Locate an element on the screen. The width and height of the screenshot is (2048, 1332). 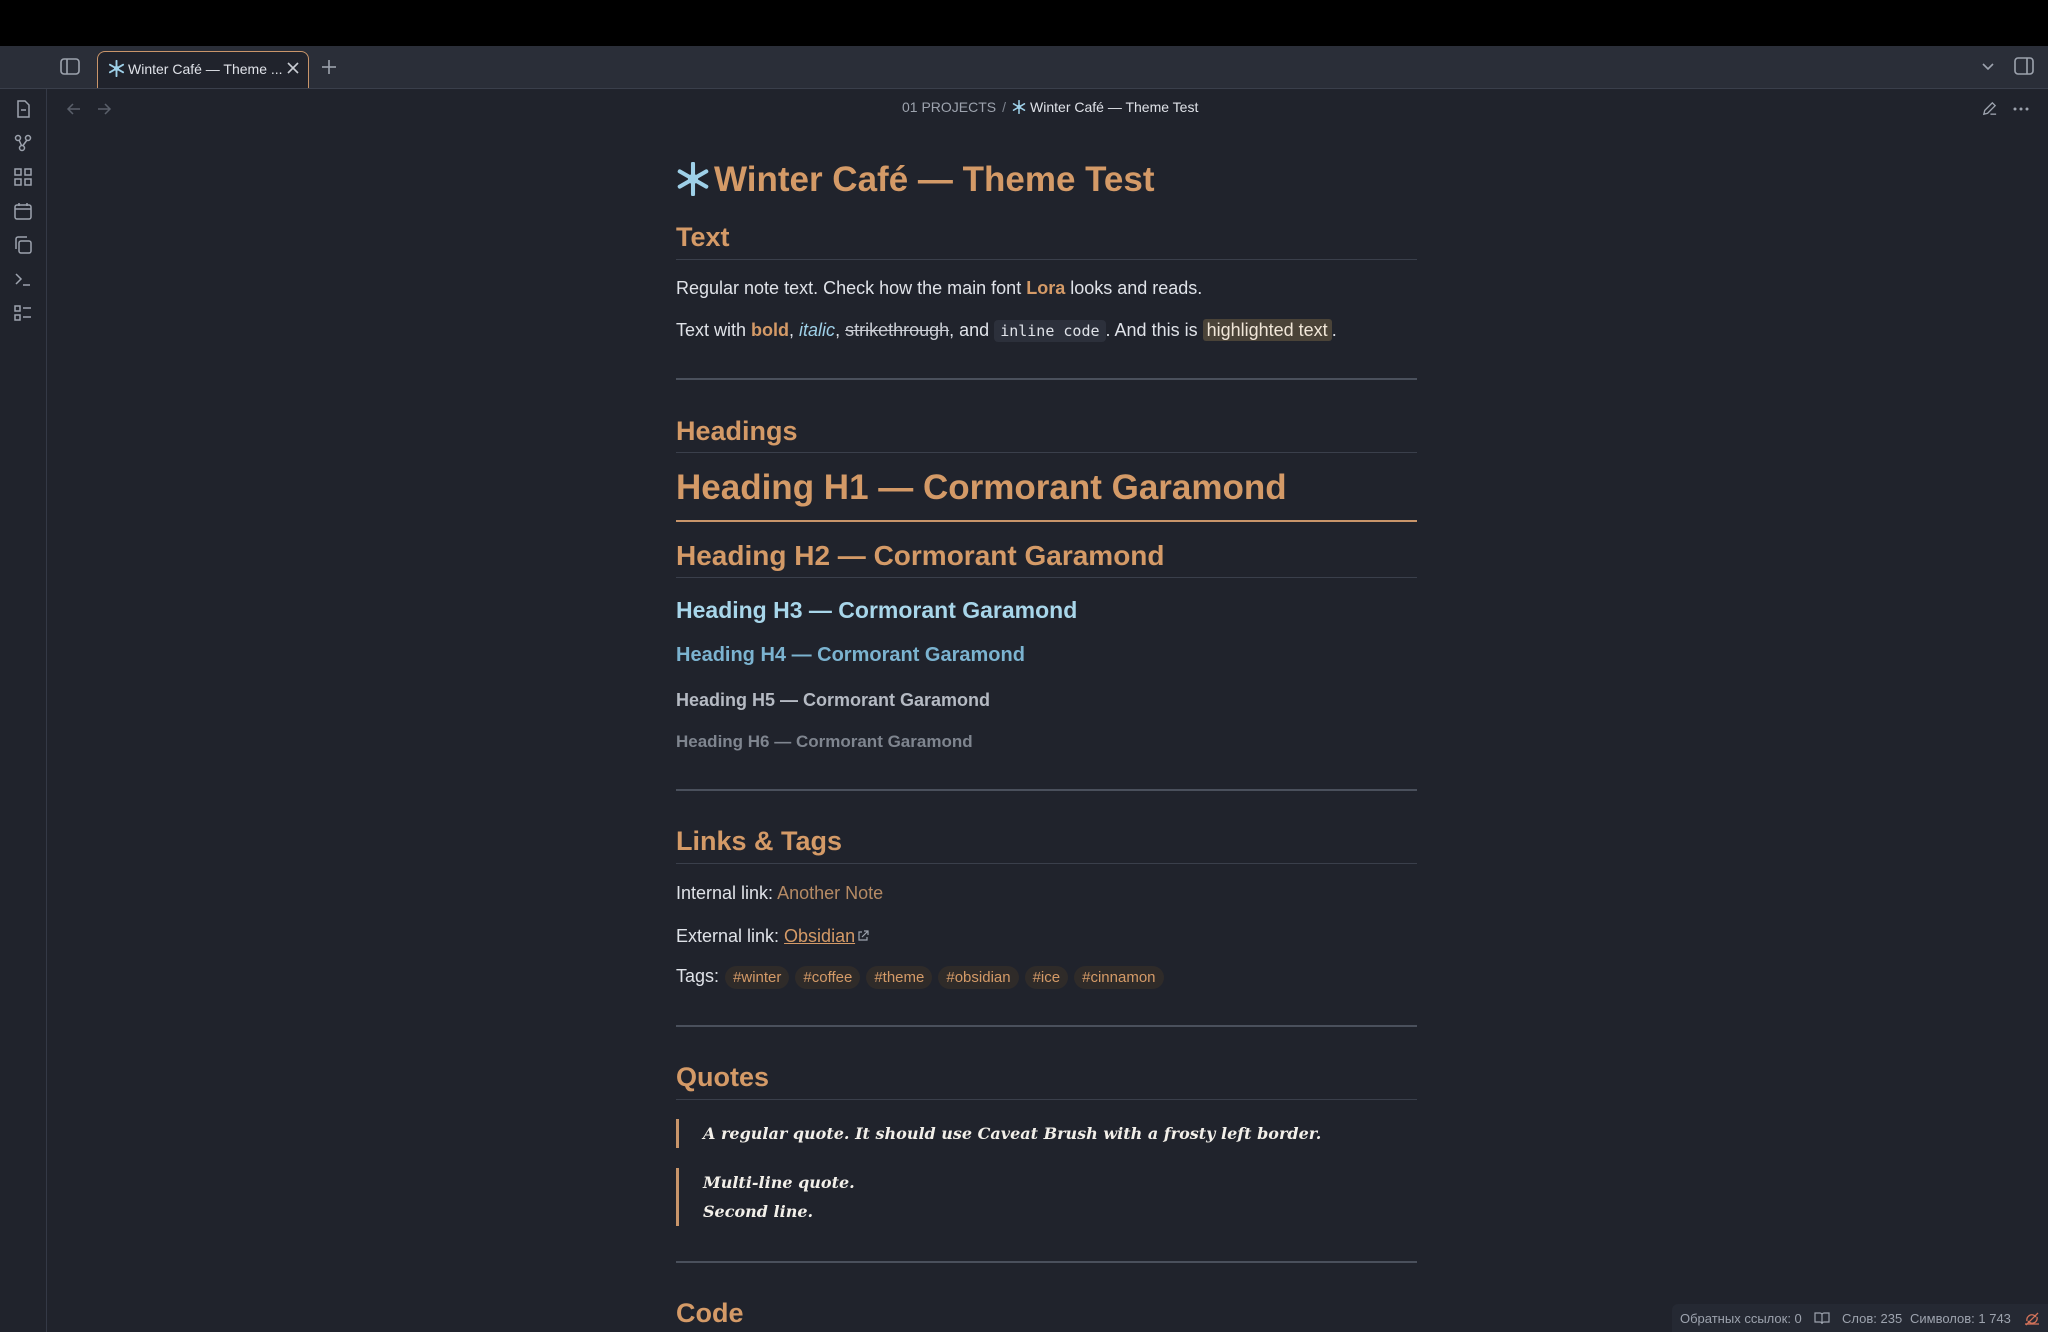
note-title-text: Winter Café — Theme Test is located at coordinates (934, 179).